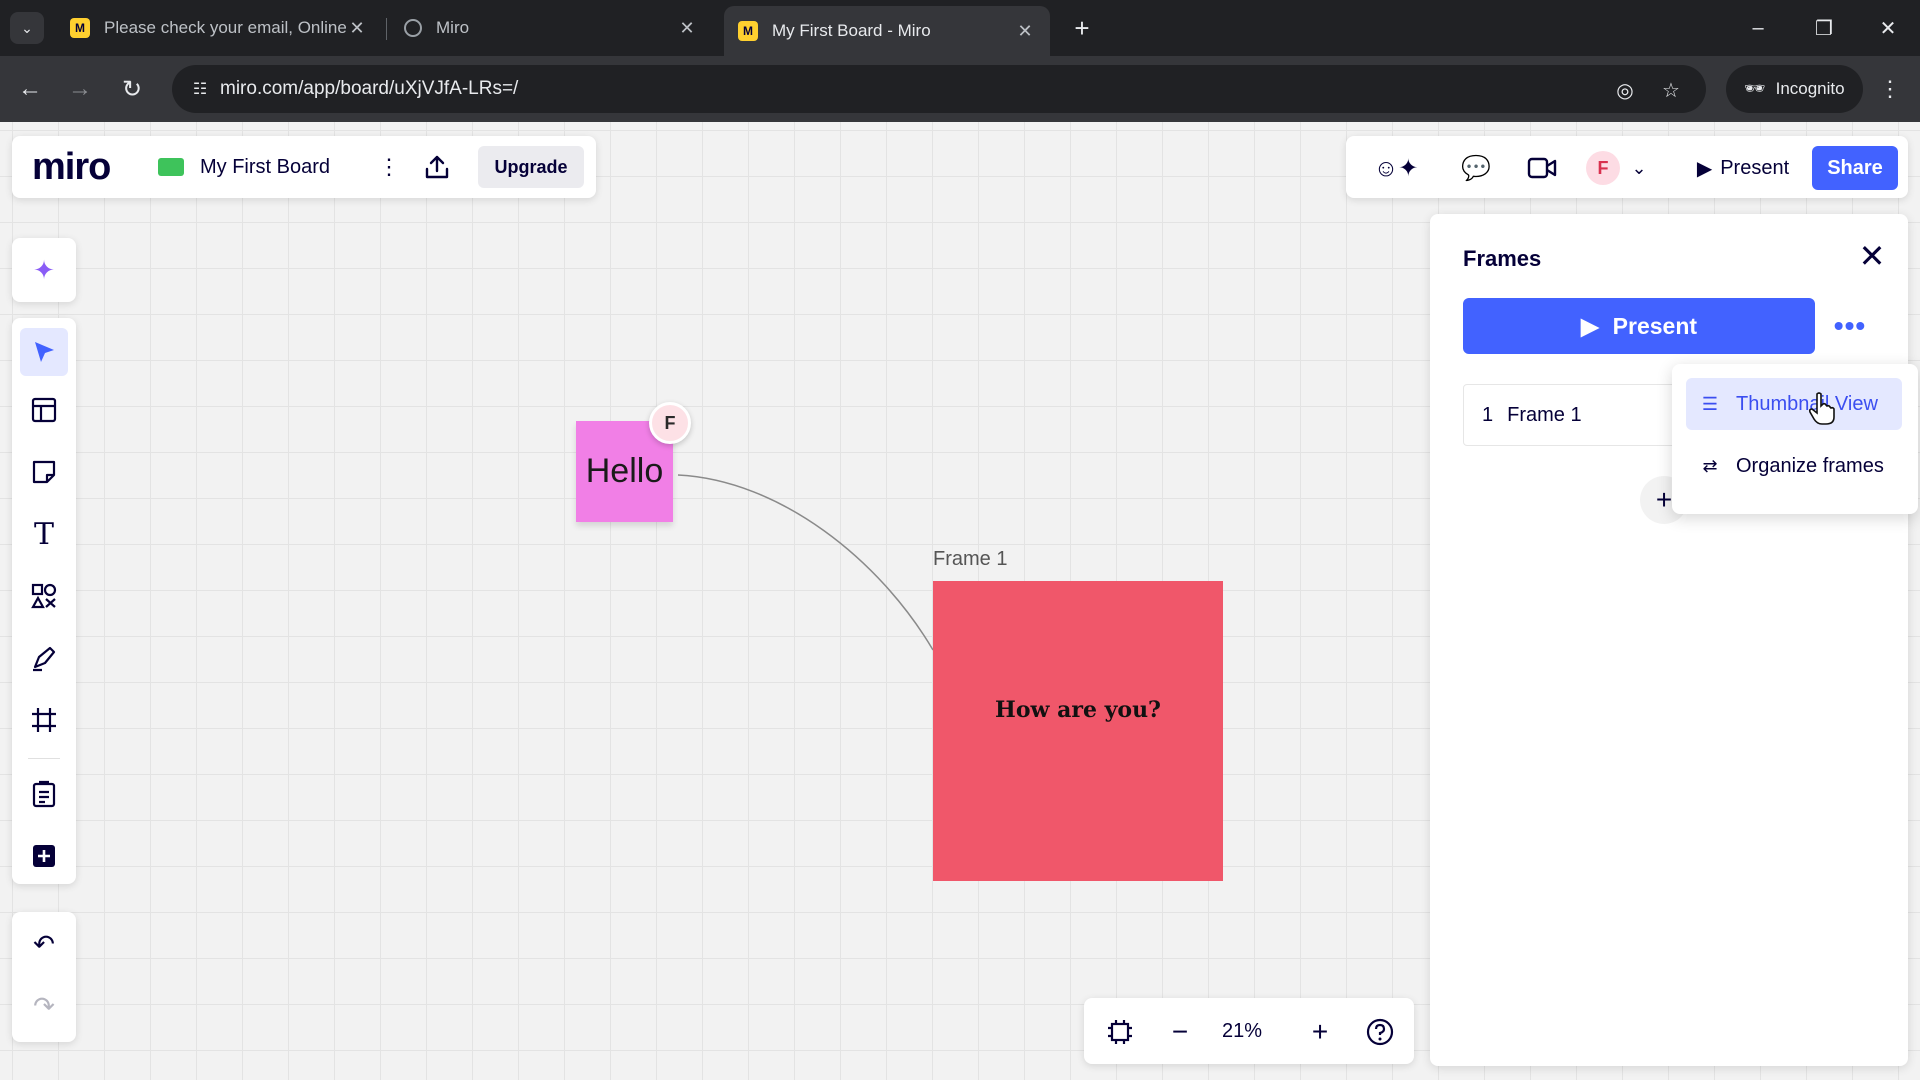  I want to click on present-button: ▶ Present, so click(1743, 168).